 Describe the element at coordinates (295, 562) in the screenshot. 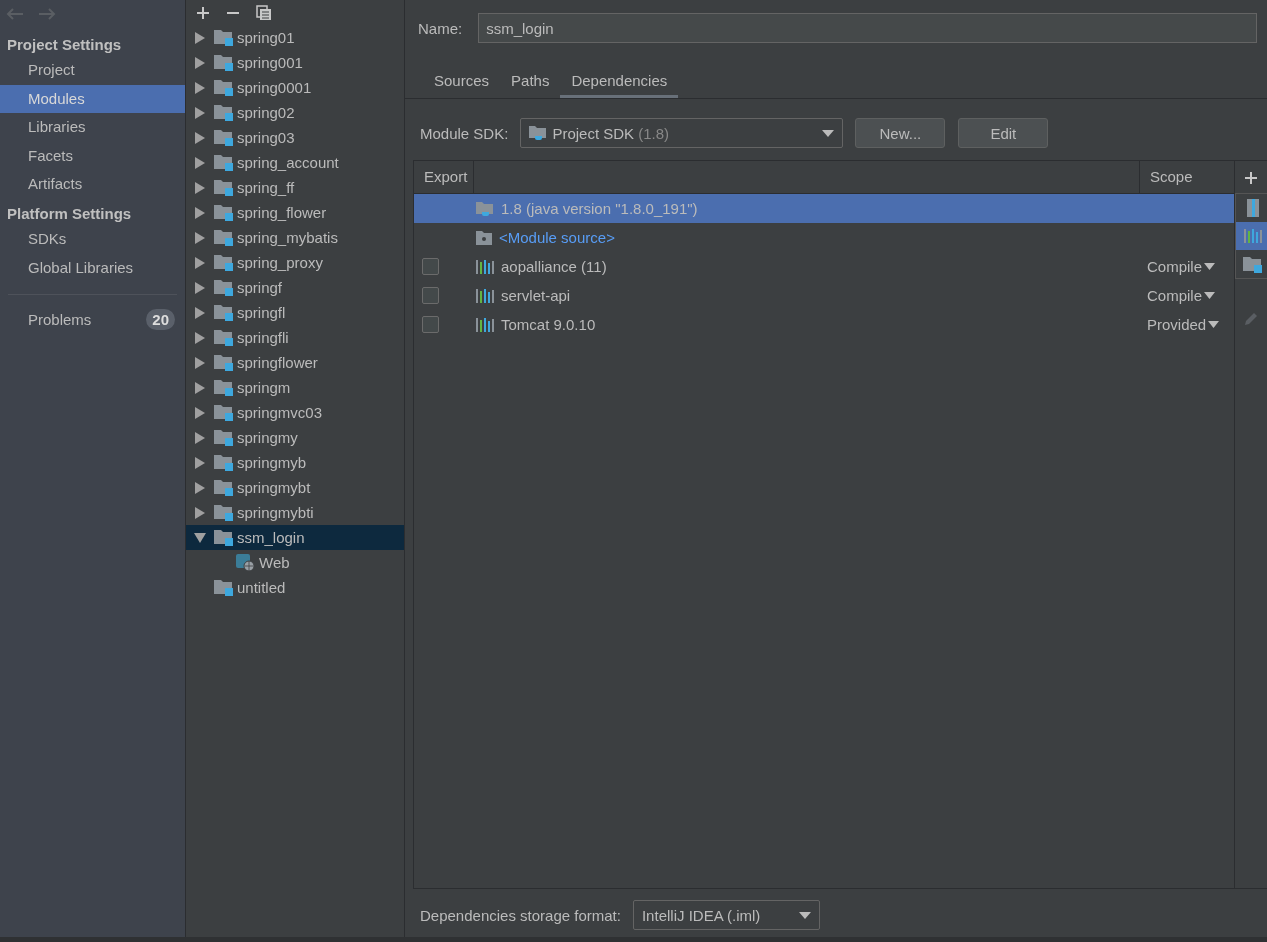

I see `module-tree-item: Web` at that location.